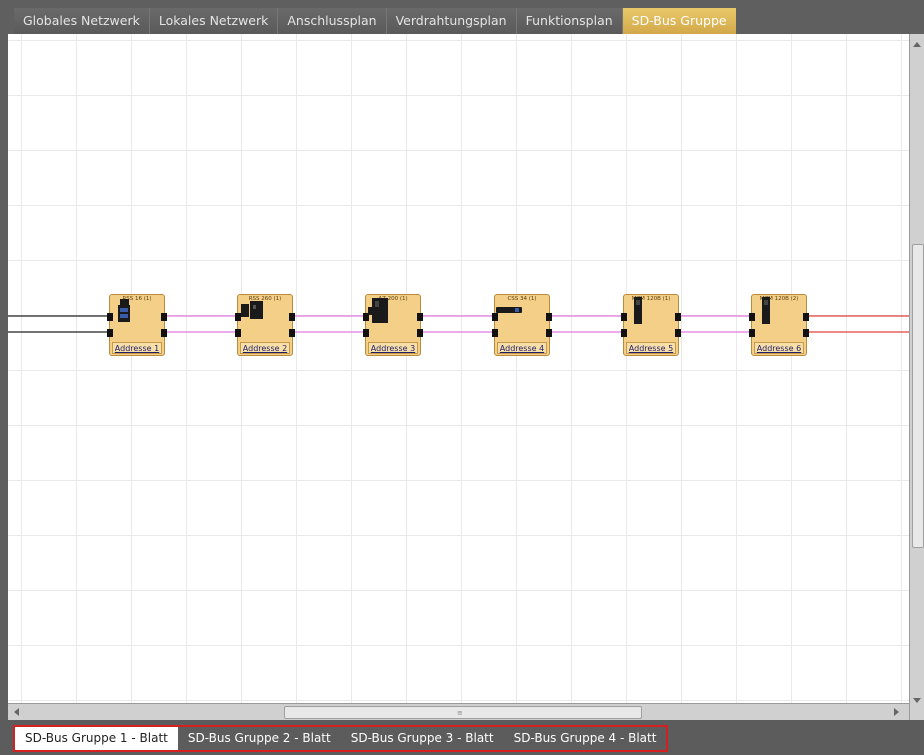 The width and height of the screenshot is (924, 755). I want to click on sd-module-1: RSS 16 (1) Addresse 1, so click(137, 325).